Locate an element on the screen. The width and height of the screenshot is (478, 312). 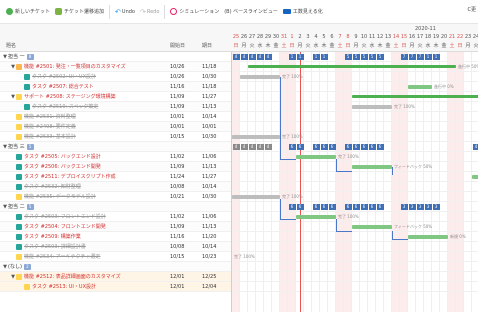
undo-button: ↶ Undo is located at coordinates (122, 11).